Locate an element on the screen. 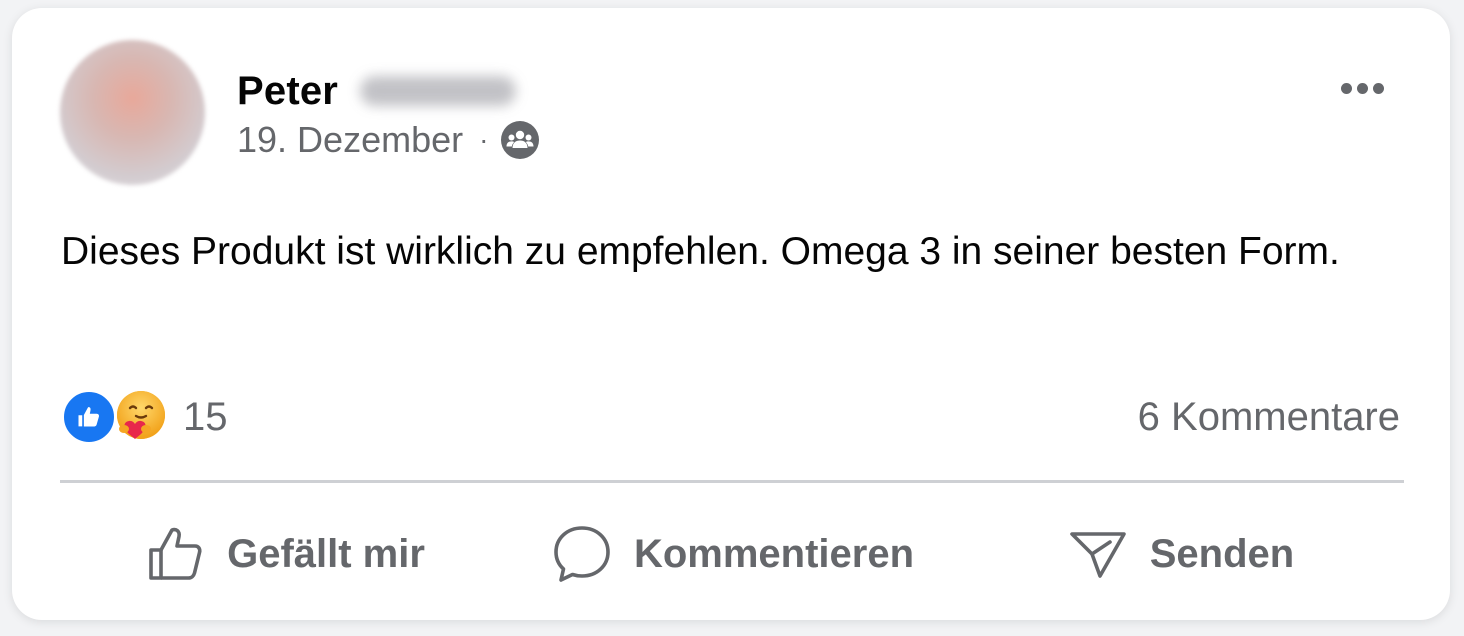 This screenshot has width=1464, height=636. reactions-summary: 15 is located at coordinates (144, 417).